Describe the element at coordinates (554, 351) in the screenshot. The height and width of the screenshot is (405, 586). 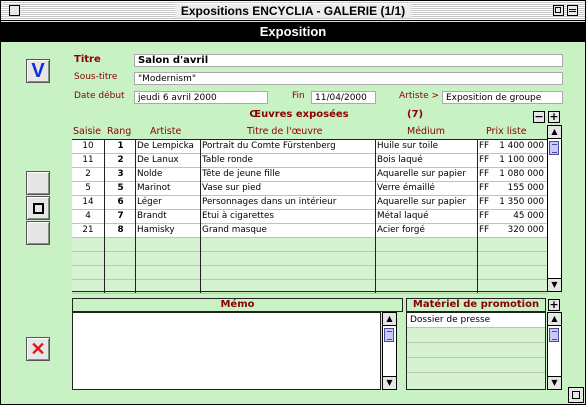
I see `promo-scrollbar: ▲ ▼` at that location.